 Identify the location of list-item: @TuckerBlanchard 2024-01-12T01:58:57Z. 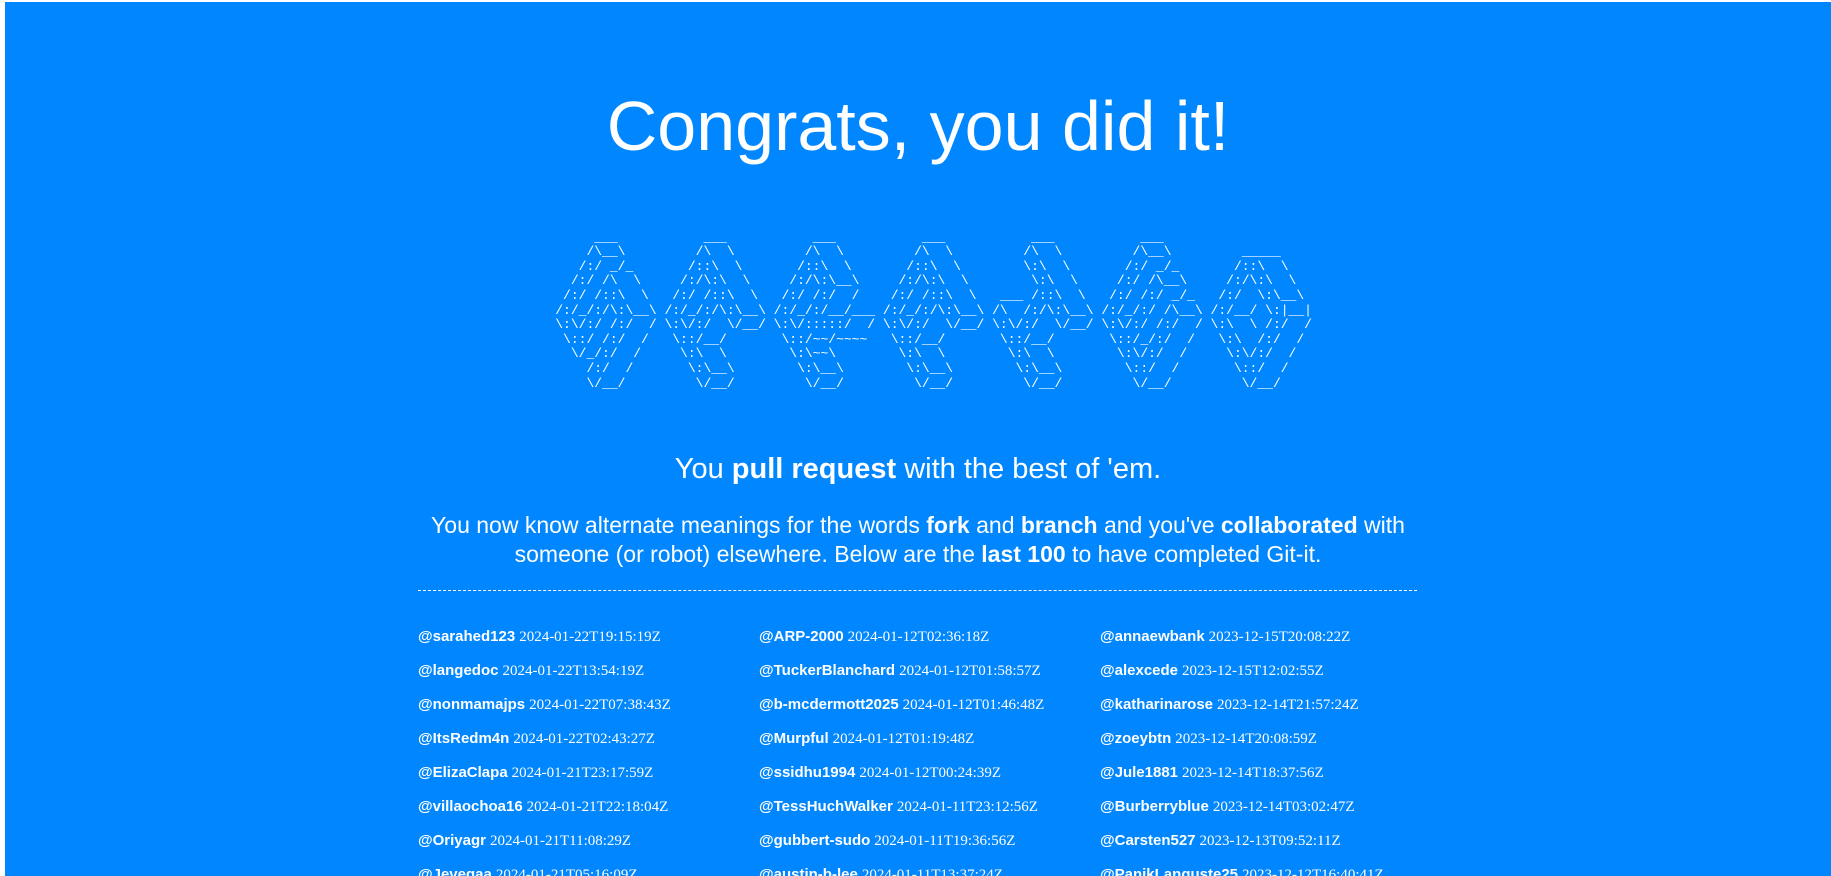
(929, 677).